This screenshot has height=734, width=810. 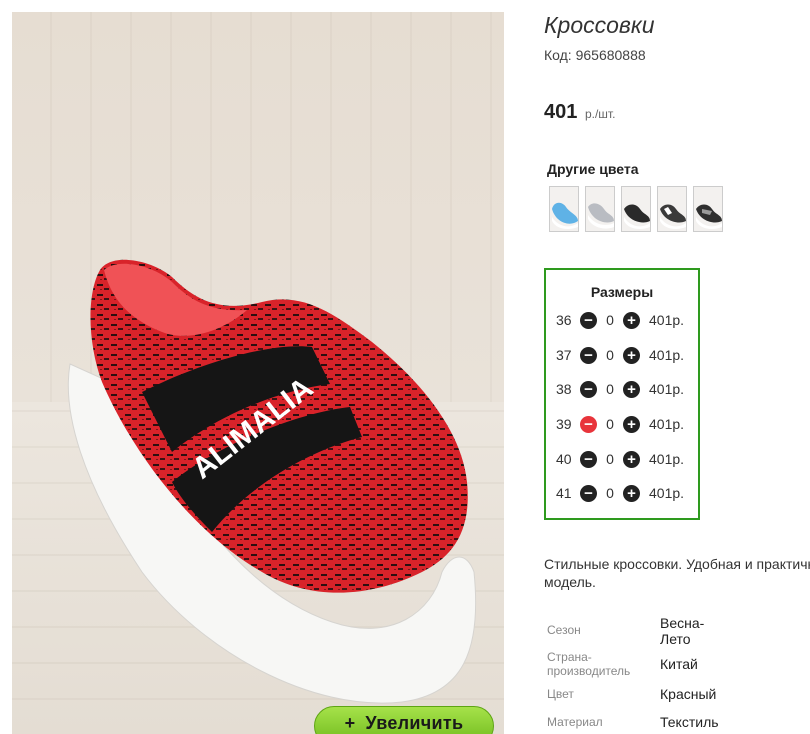 What do you see at coordinates (682, 631) in the screenshot?
I see `attribute-value: Весна-Лето` at bounding box center [682, 631].